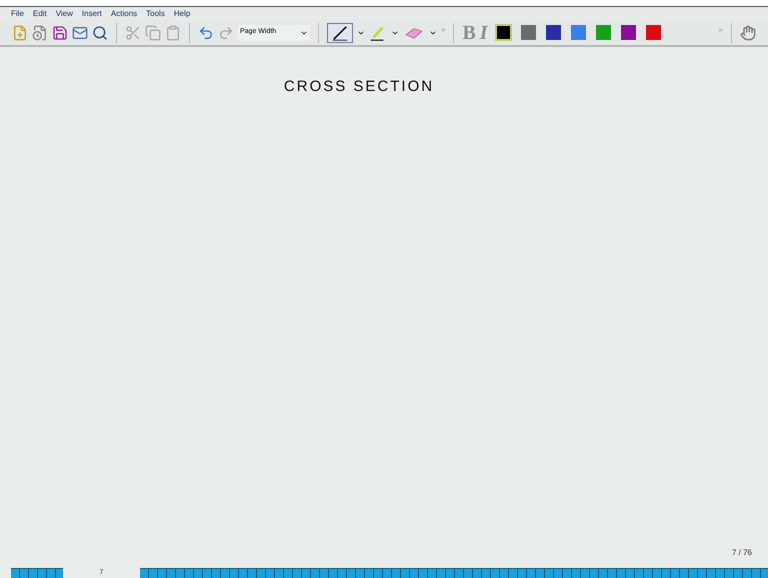  I want to click on hand-icon, so click(748, 32).